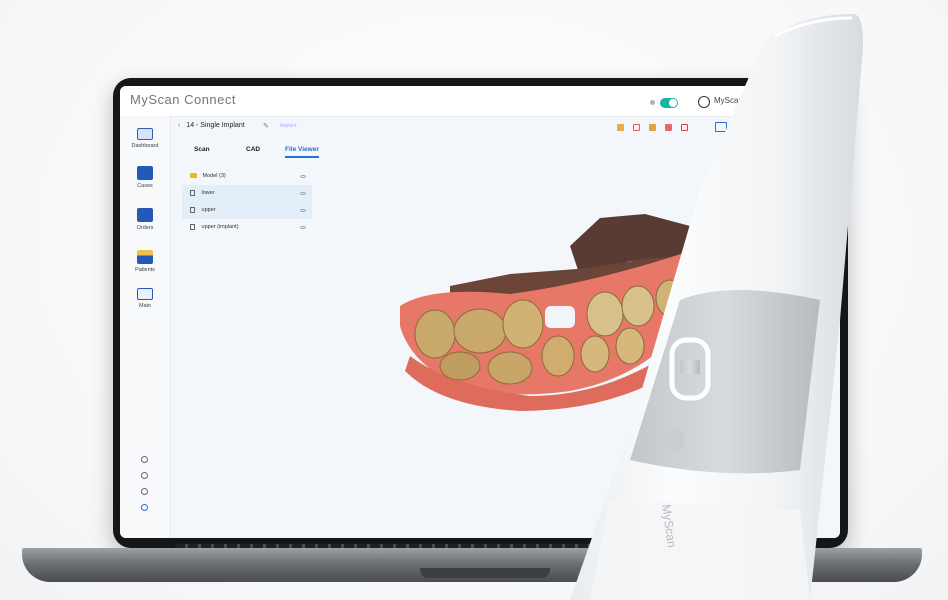  Describe the element at coordinates (247, 193) in the screenshot. I see `tree-item-lower: lower` at that location.